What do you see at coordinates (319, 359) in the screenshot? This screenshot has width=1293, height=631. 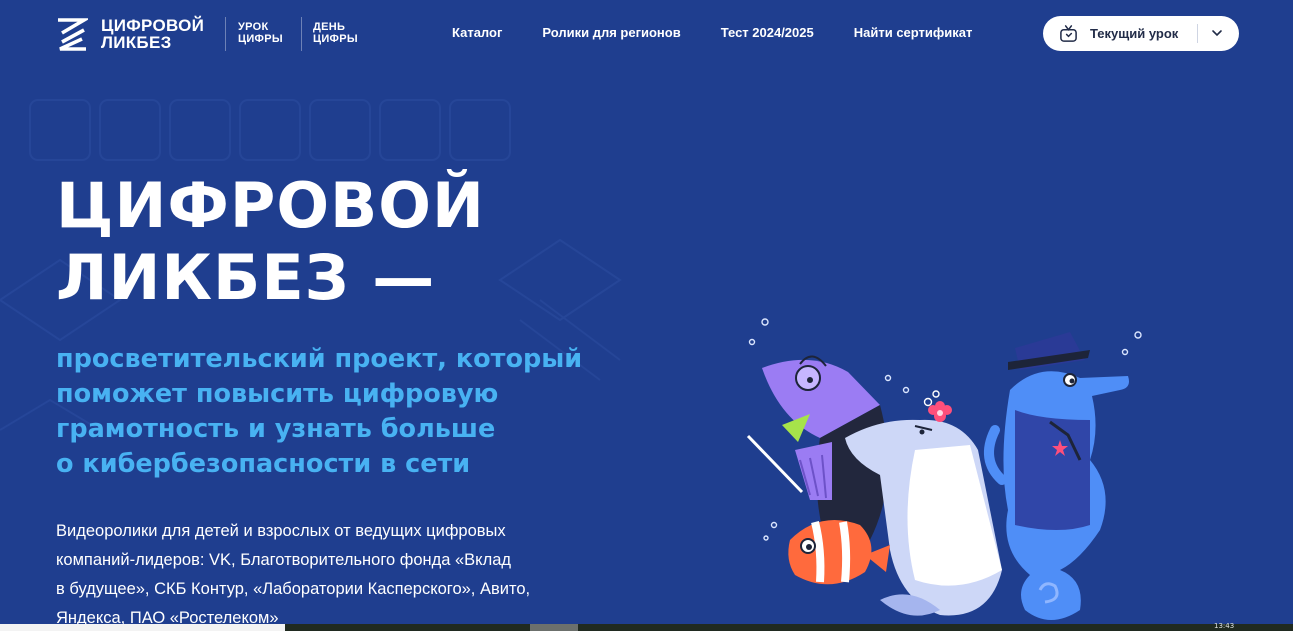 I see `hero-subtitle-line: просветительский проект, который` at bounding box center [319, 359].